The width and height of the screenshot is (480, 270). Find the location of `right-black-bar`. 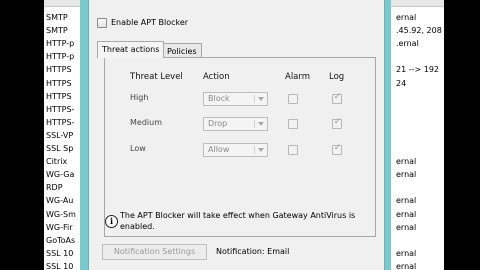

right-black-bar is located at coordinates (462, 135).